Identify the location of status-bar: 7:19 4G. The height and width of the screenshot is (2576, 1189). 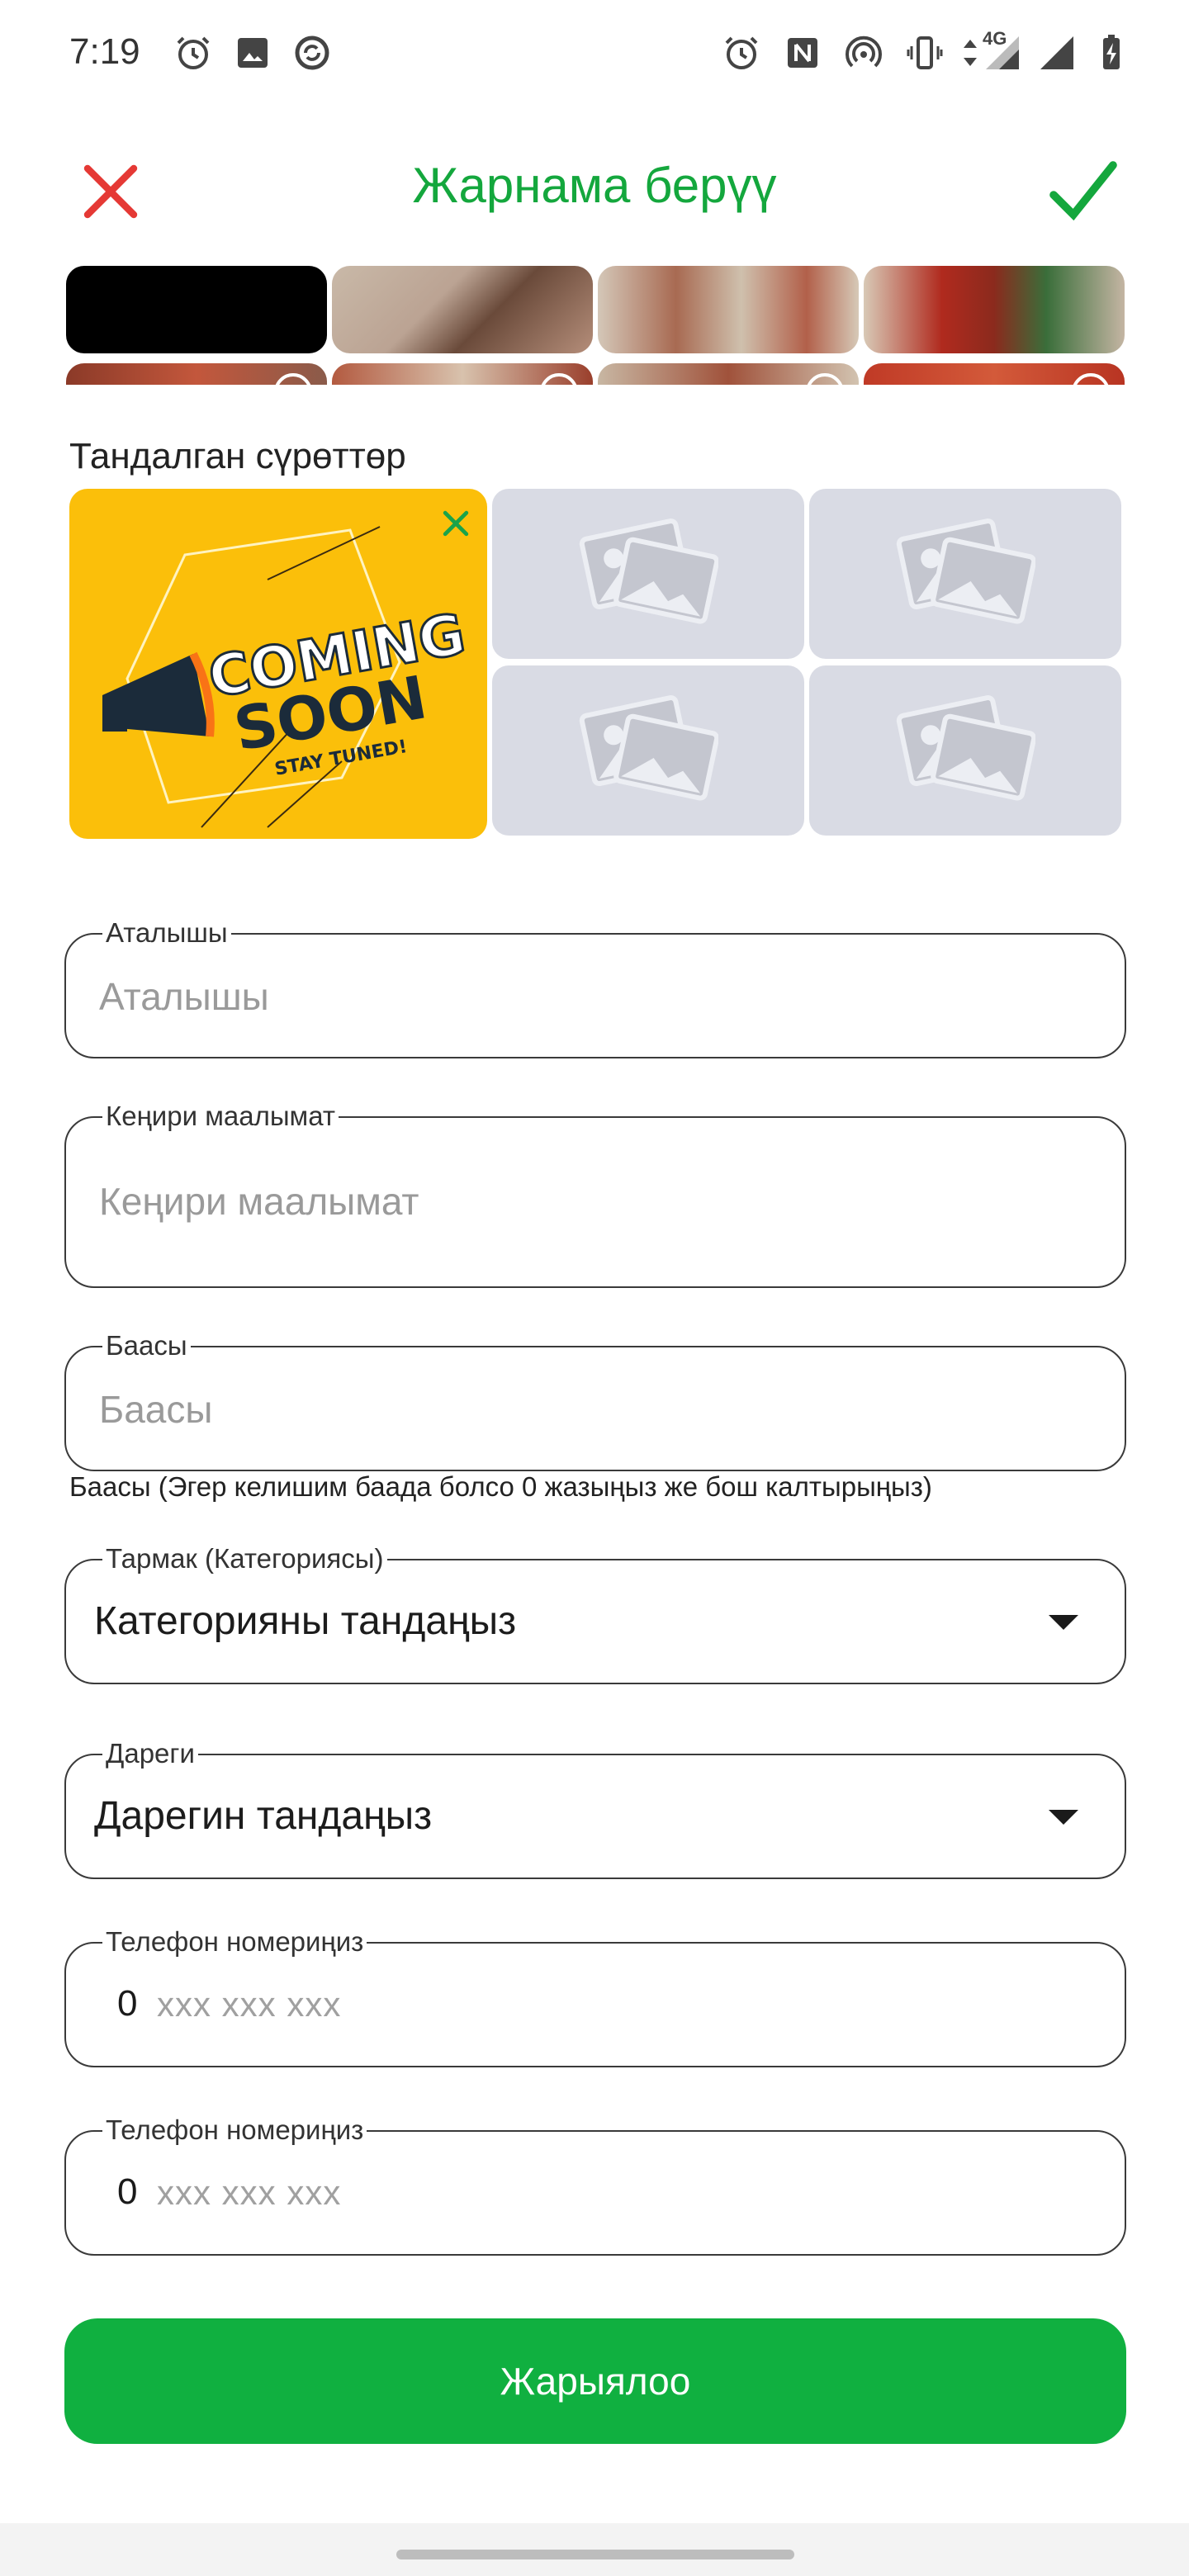
(594, 53).